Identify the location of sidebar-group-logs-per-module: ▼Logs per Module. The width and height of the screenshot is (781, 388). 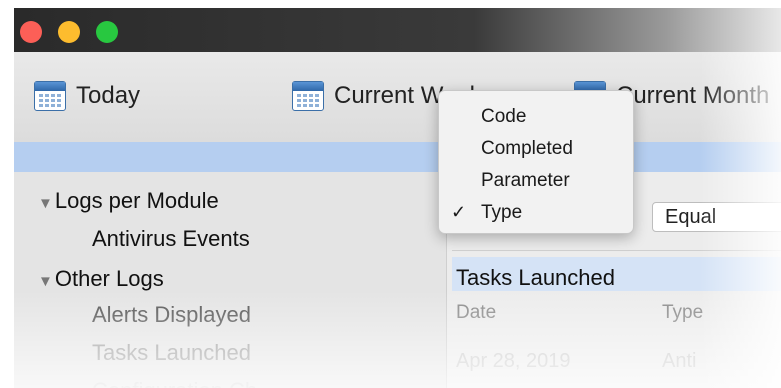
(128, 201).